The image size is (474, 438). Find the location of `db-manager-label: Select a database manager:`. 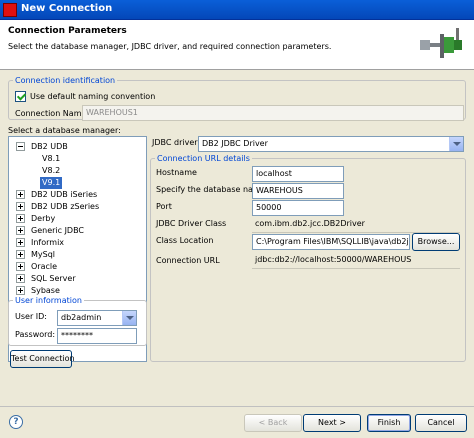

db-manager-label: Select a database manager: is located at coordinates (64, 130).